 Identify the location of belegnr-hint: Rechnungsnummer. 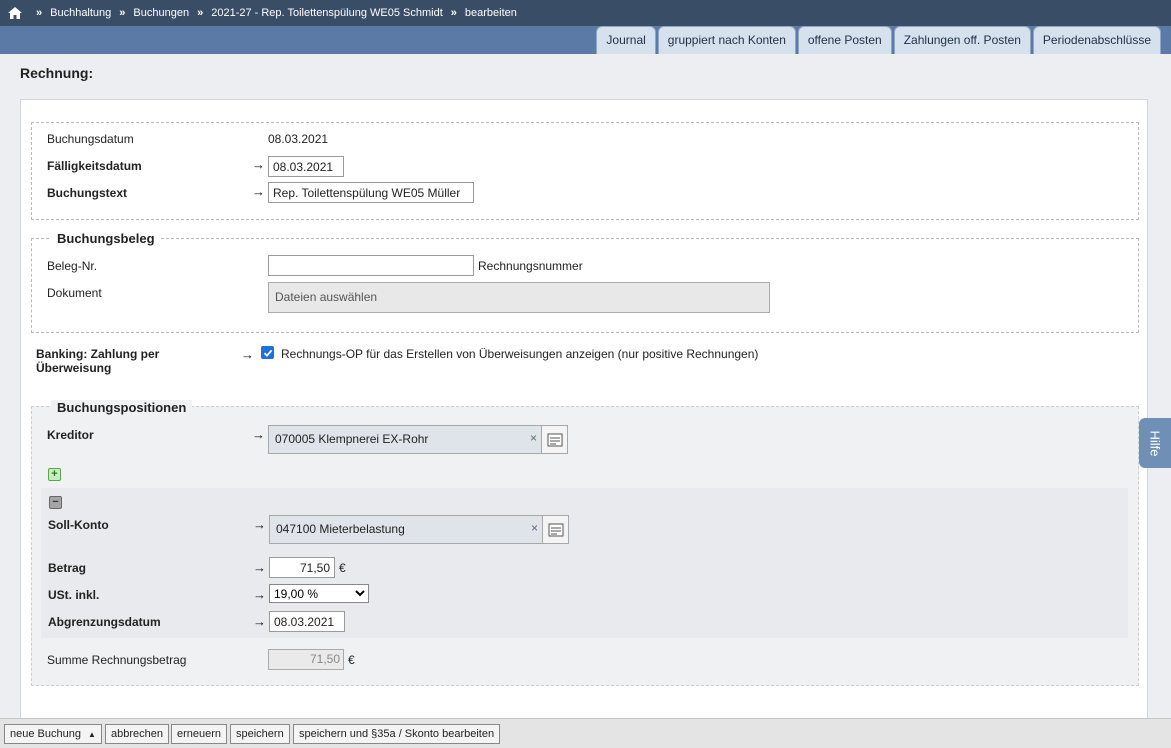
(530, 266).